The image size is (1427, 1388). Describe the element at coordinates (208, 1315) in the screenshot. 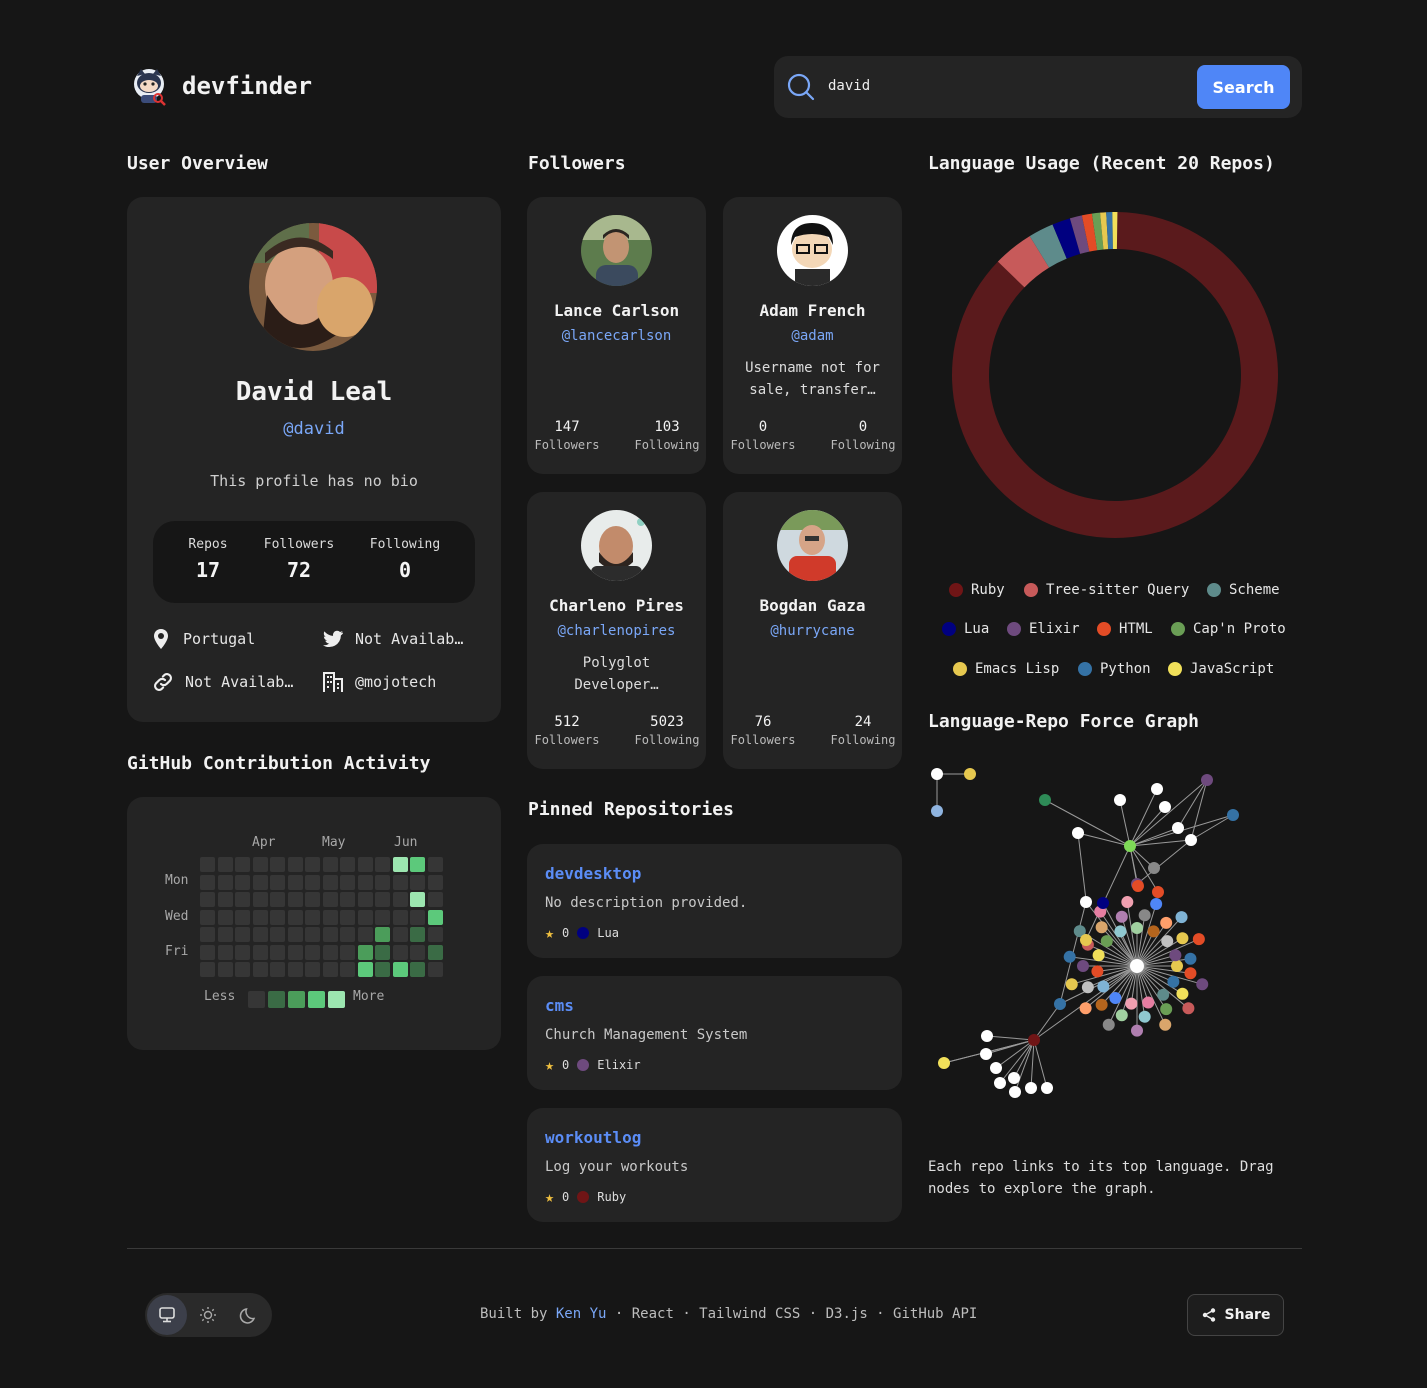

I see `light-theme-button` at that location.